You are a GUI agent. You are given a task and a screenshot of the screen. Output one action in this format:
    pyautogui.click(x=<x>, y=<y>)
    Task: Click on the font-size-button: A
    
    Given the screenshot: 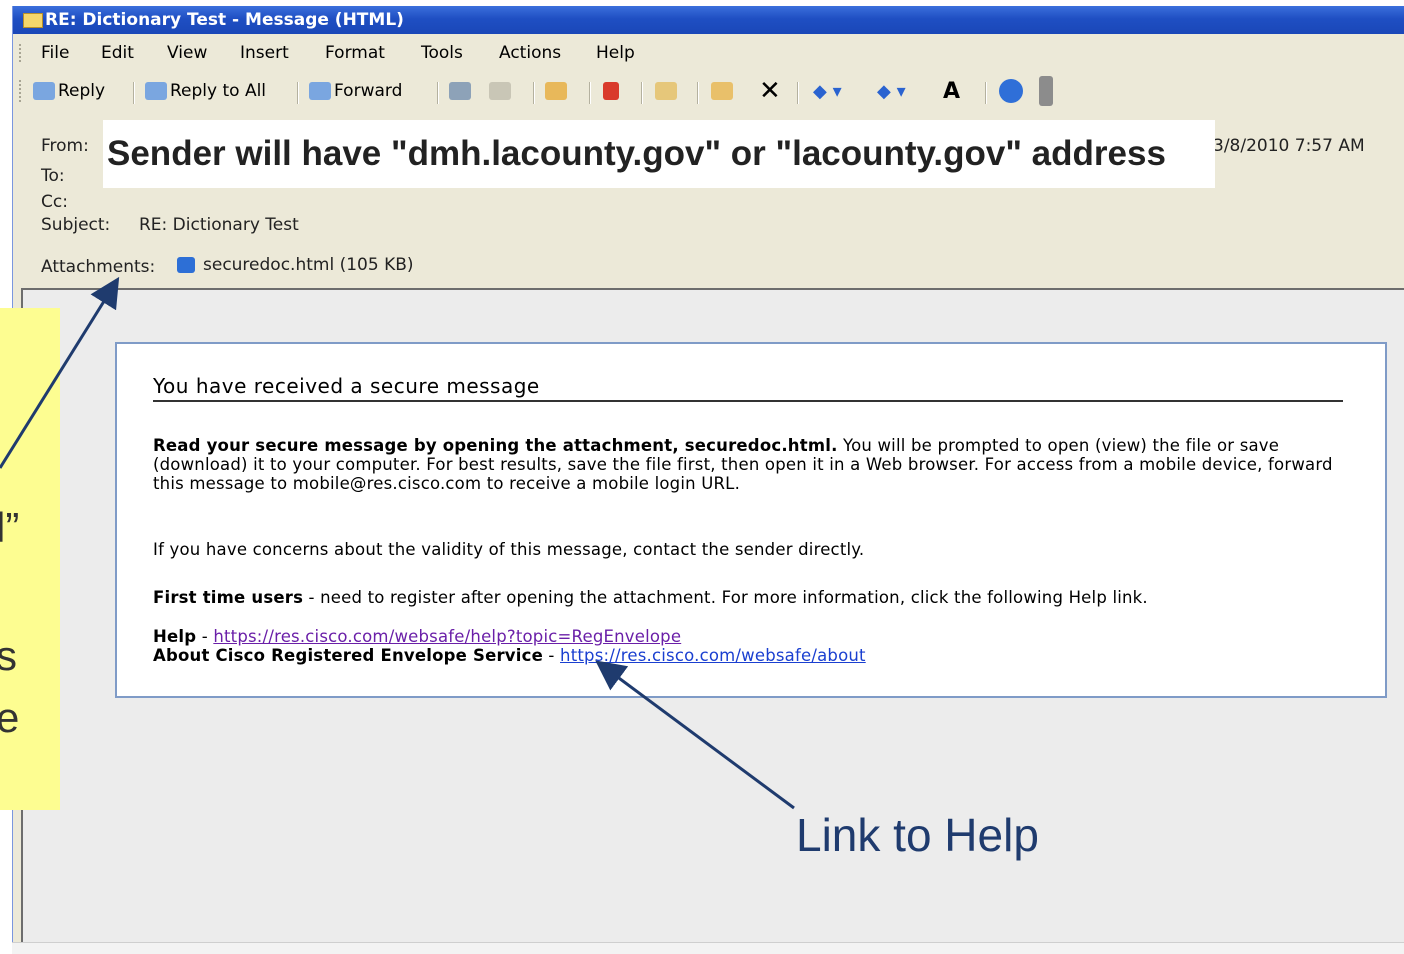 What is the action you would take?
    pyautogui.click(x=951, y=91)
    